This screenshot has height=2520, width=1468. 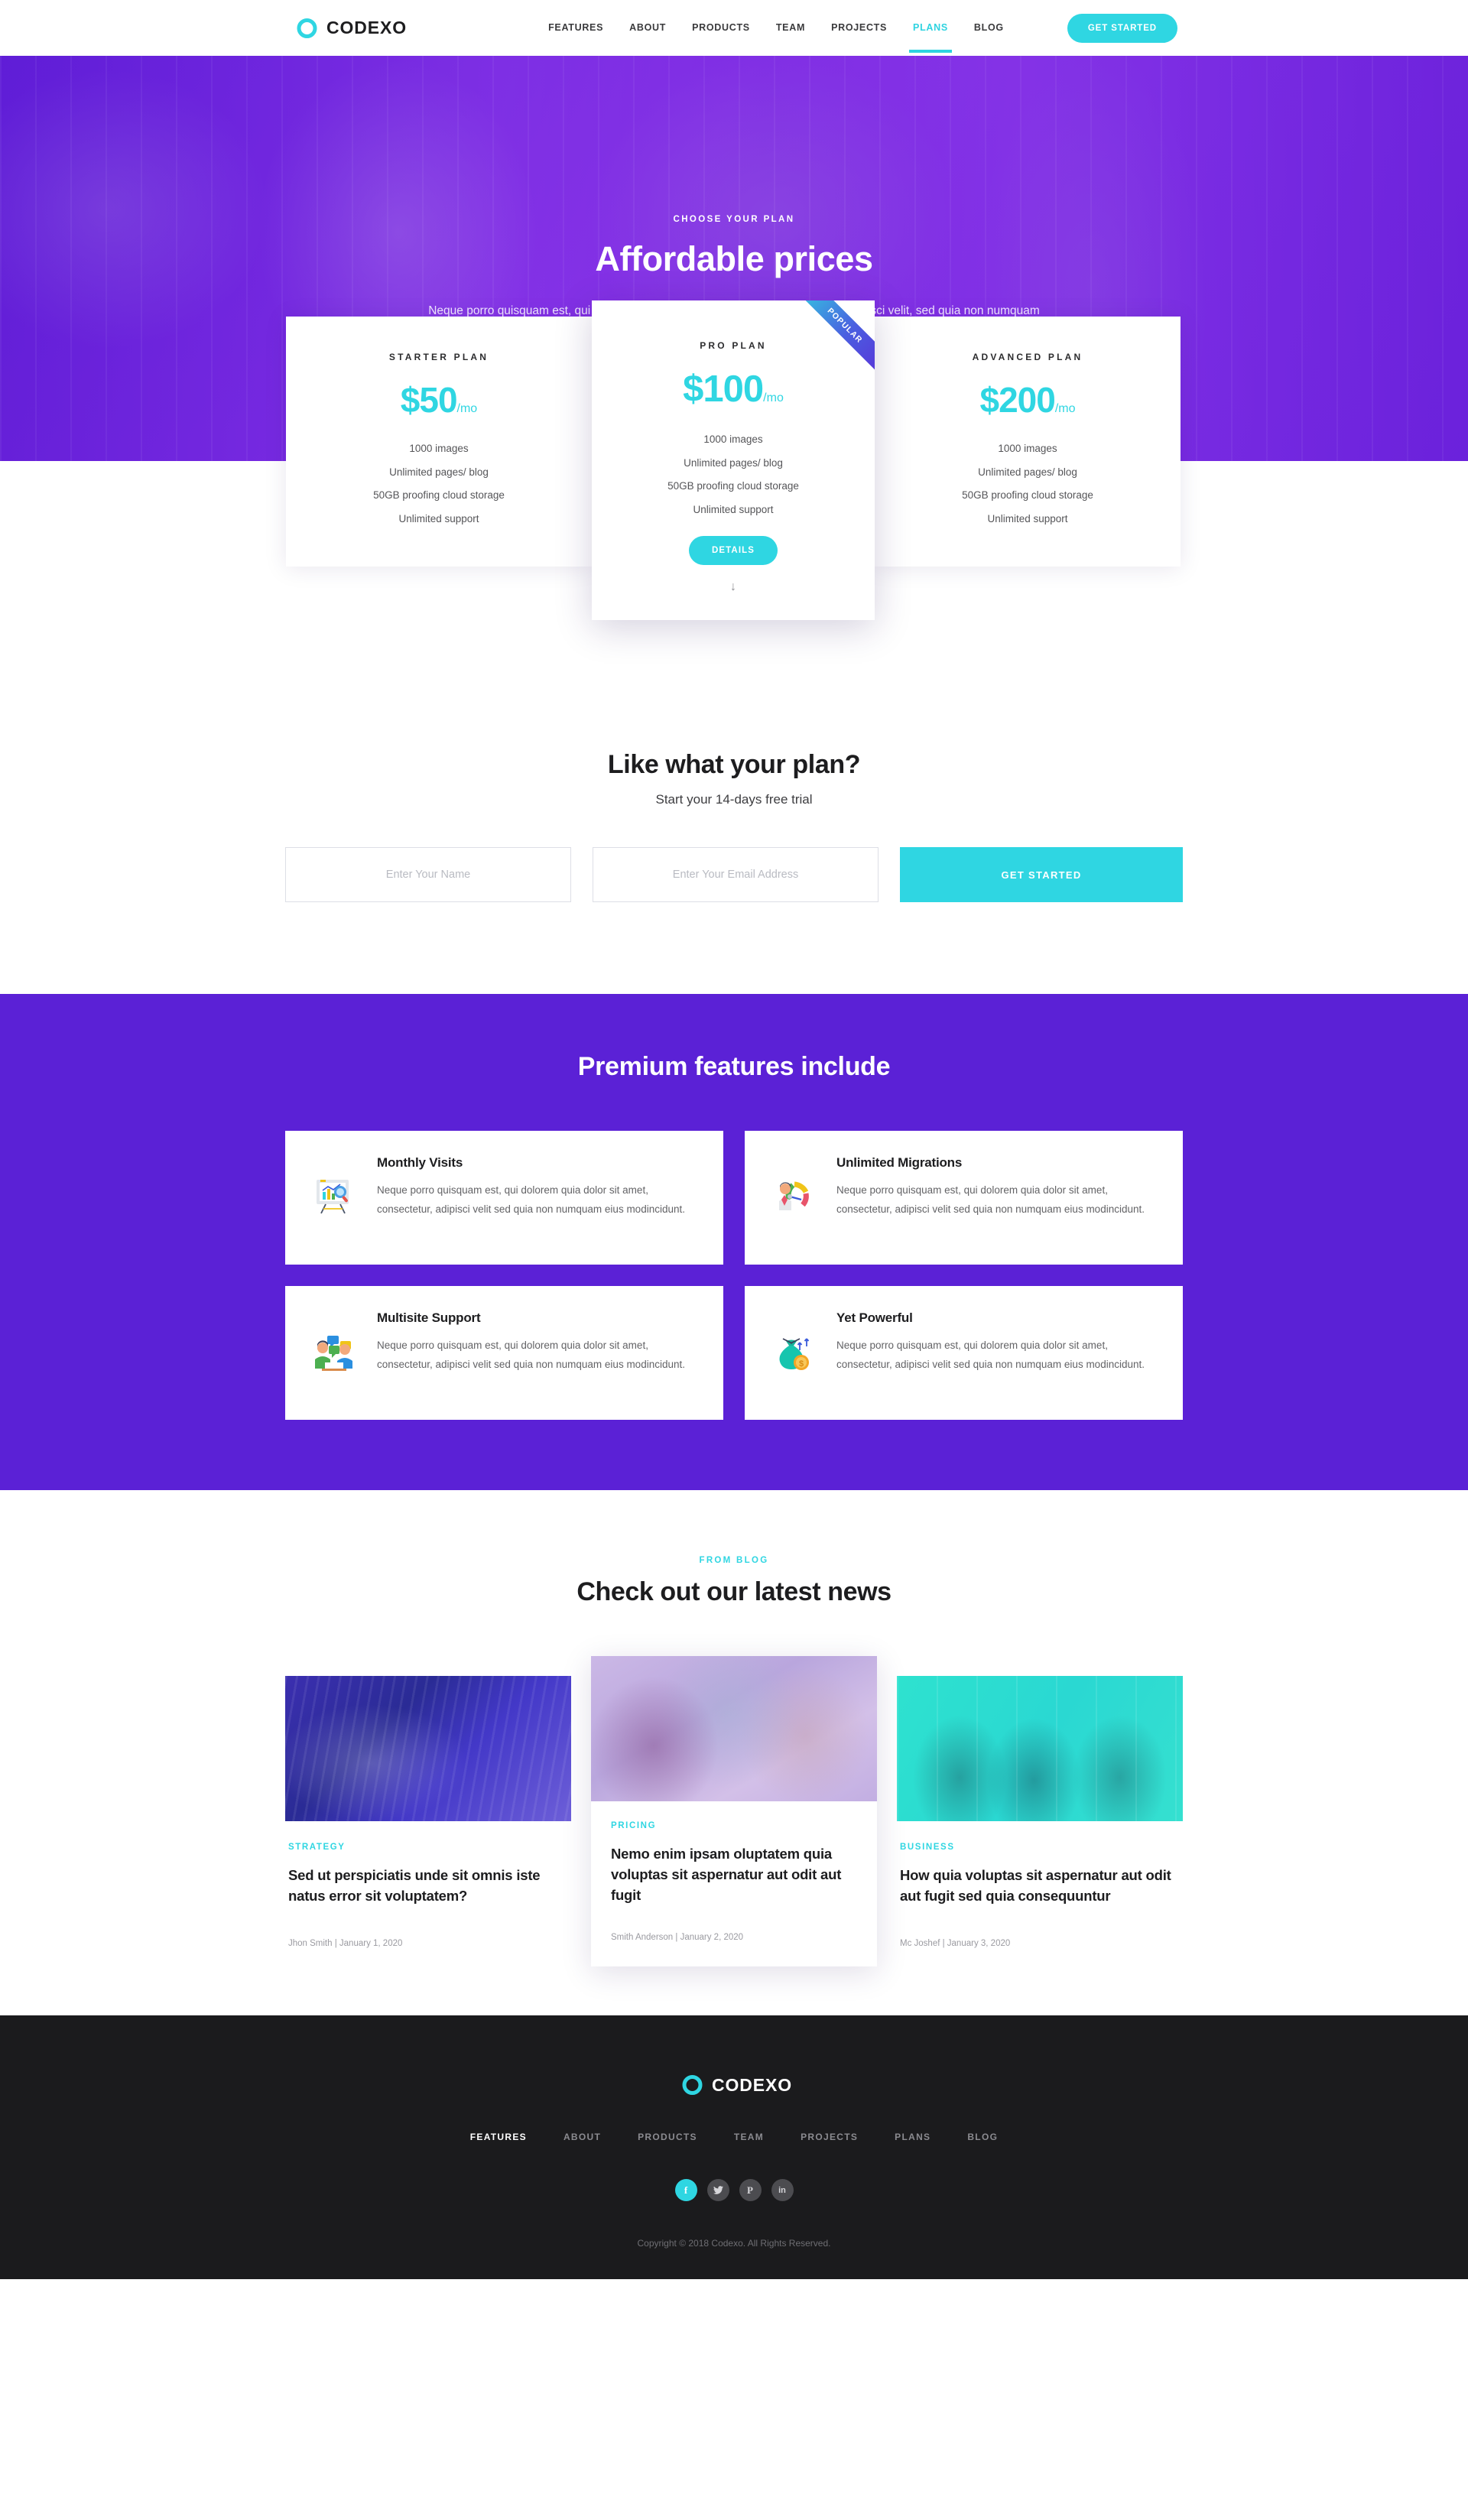 What do you see at coordinates (438, 357) in the screenshot?
I see `plan-name: STARTER PLAN` at bounding box center [438, 357].